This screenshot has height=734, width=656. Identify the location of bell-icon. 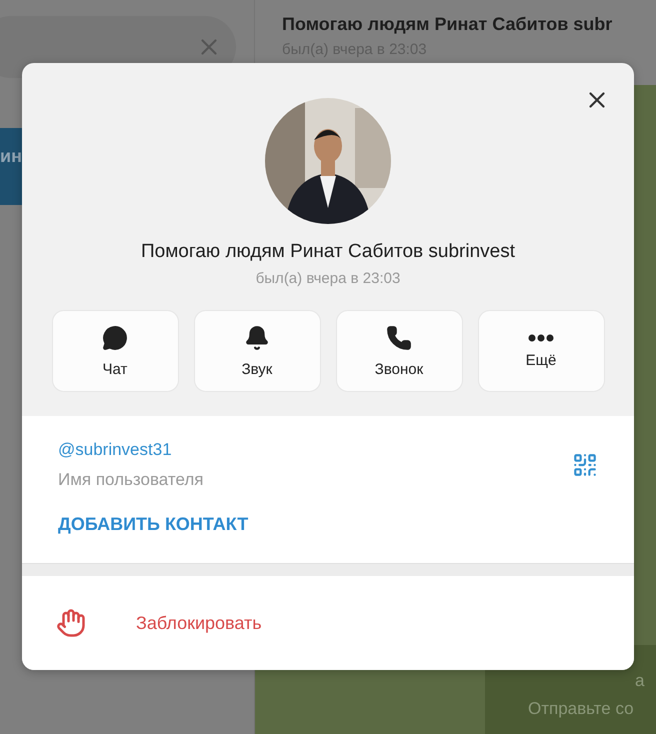
(257, 337).